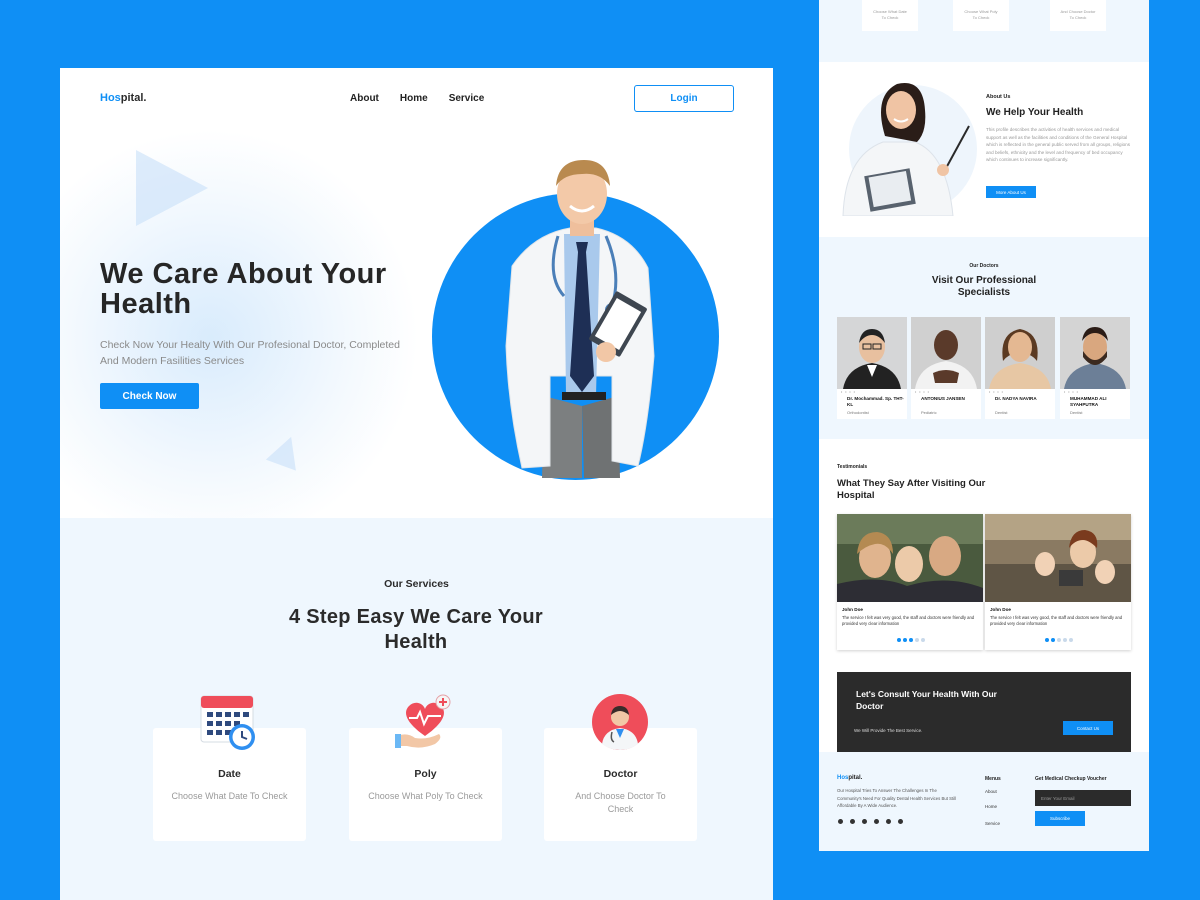 This screenshot has width=1200, height=900. I want to click on footer-menus-title: Menus, so click(993, 779).